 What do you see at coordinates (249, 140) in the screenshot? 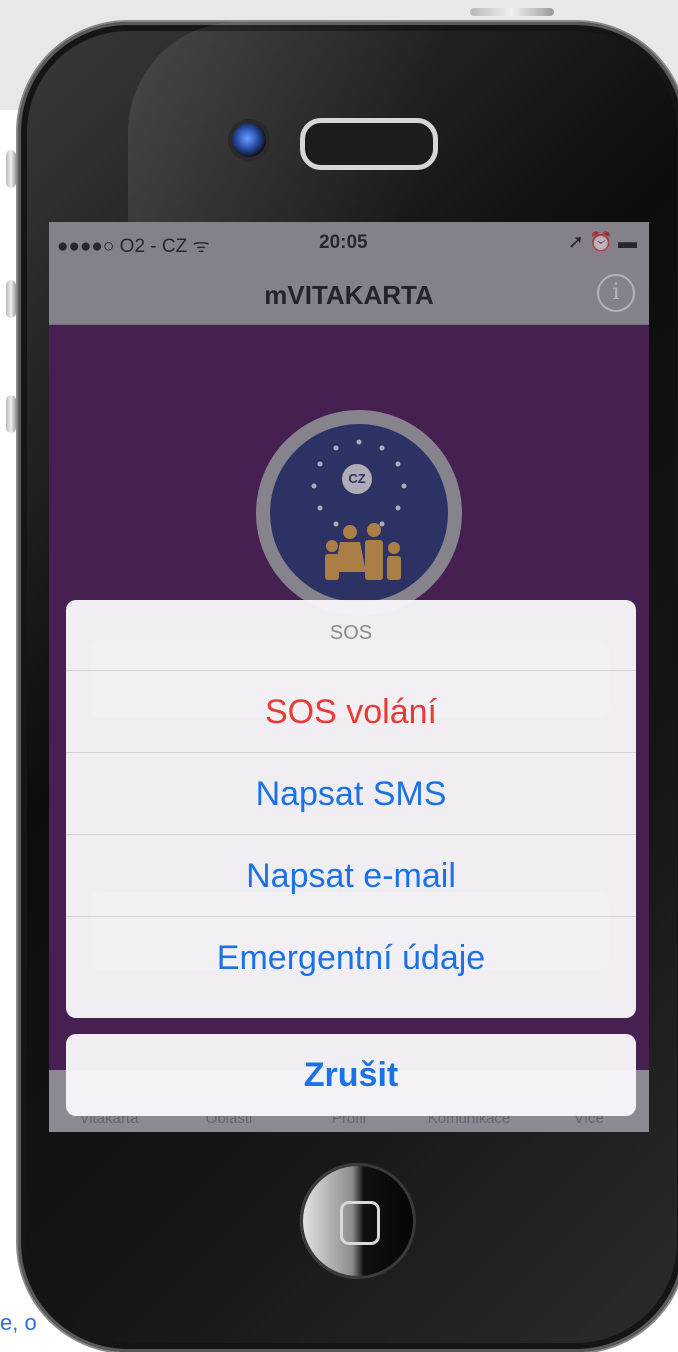
I see `front-camera-icon` at bounding box center [249, 140].